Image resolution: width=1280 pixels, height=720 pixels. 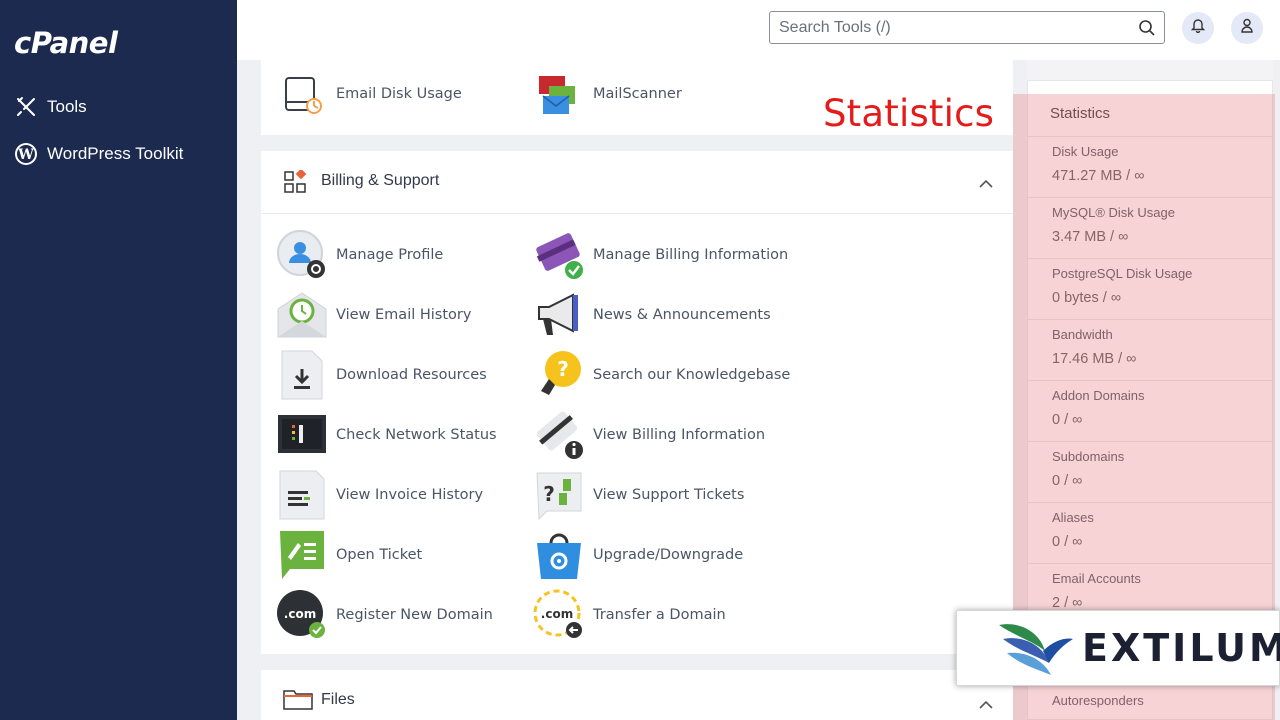 What do you see at coordinates (909, 113) in the screenshot?
I see `statistics-overlay-title: Statistics` at bounding box center [909, 113].